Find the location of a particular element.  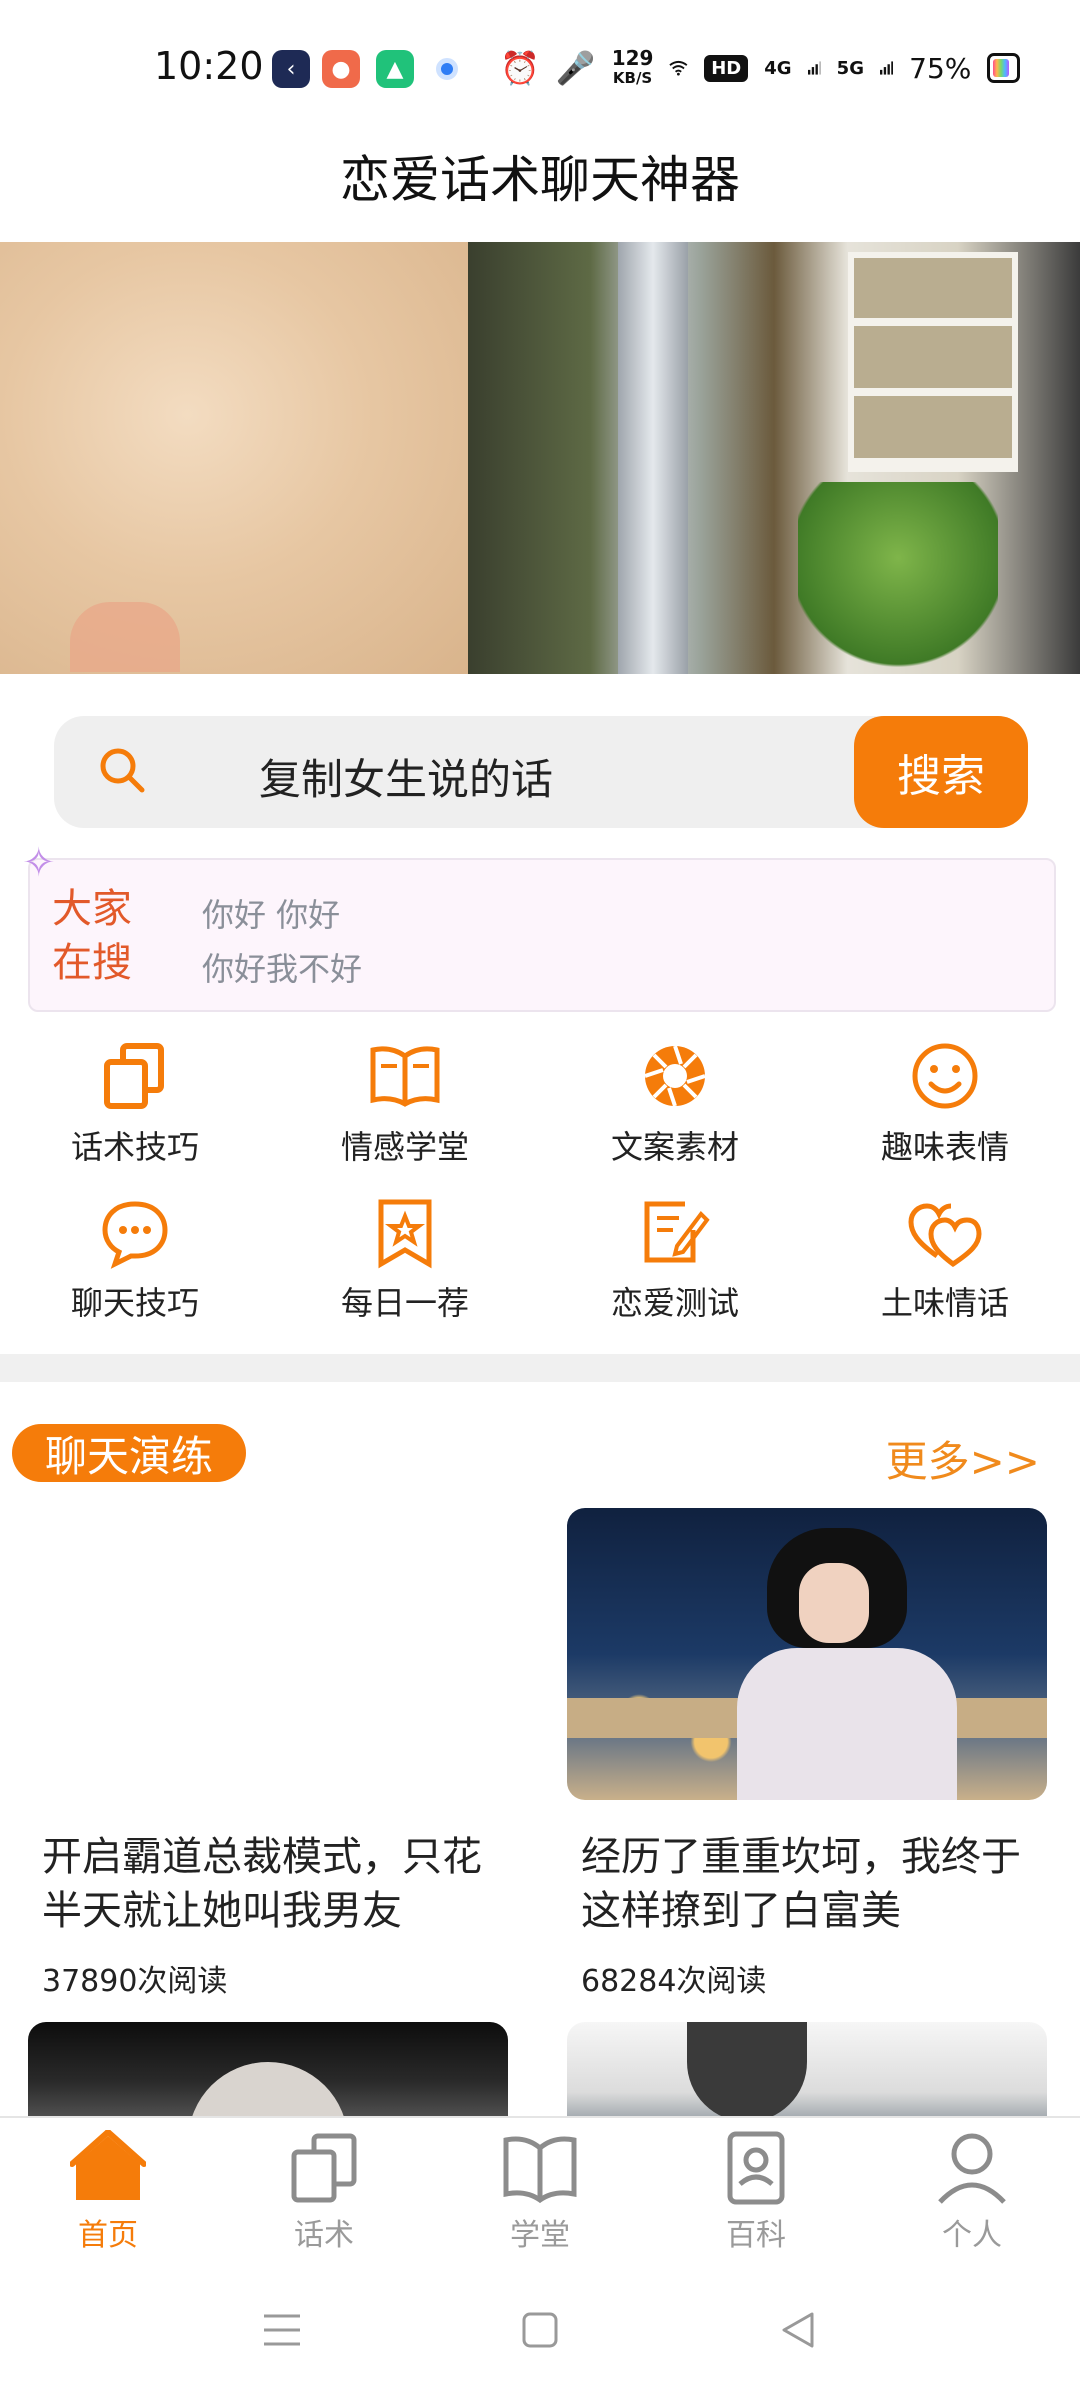

category-huashu-jiqiao: 话术技巧 is located at coordinates (135, 1107).